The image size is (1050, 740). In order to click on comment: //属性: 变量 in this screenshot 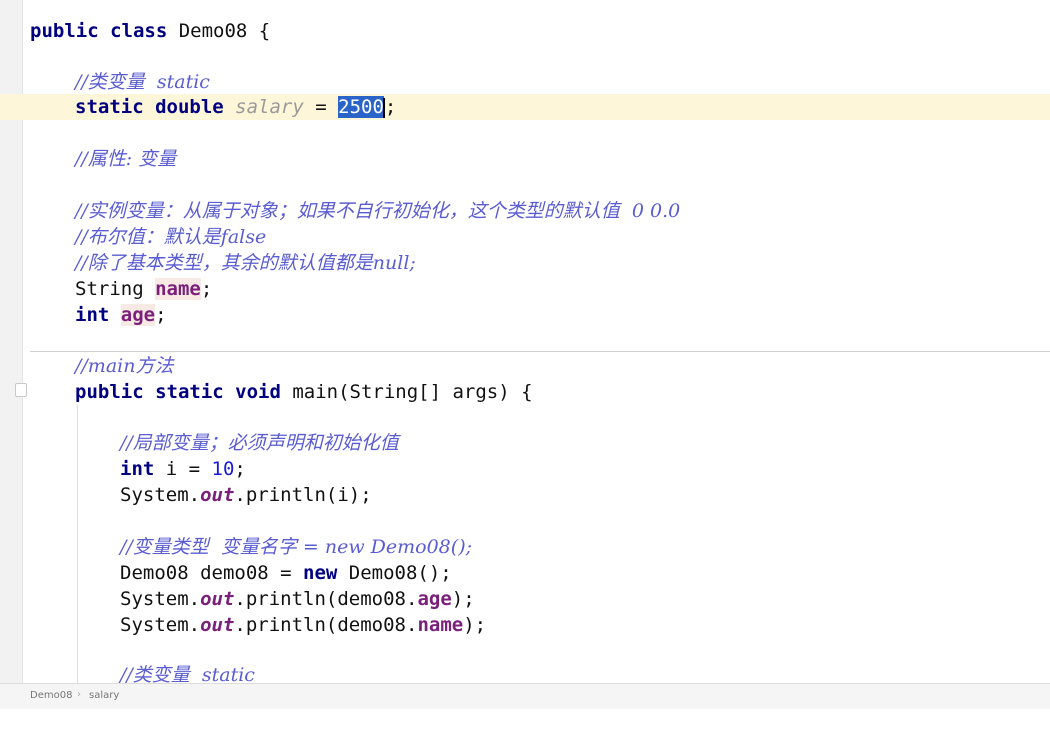, I will do `click(126, 159)`.